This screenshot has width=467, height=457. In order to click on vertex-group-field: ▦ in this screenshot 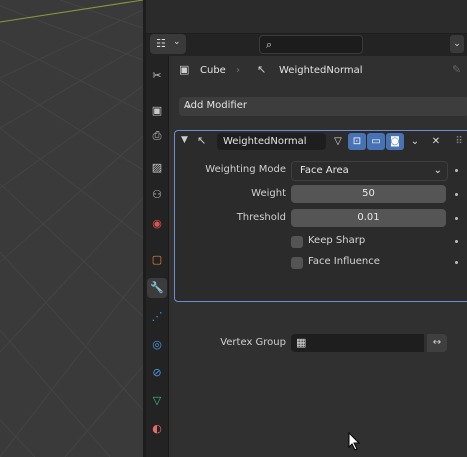, I will do `click(357, 343)`.